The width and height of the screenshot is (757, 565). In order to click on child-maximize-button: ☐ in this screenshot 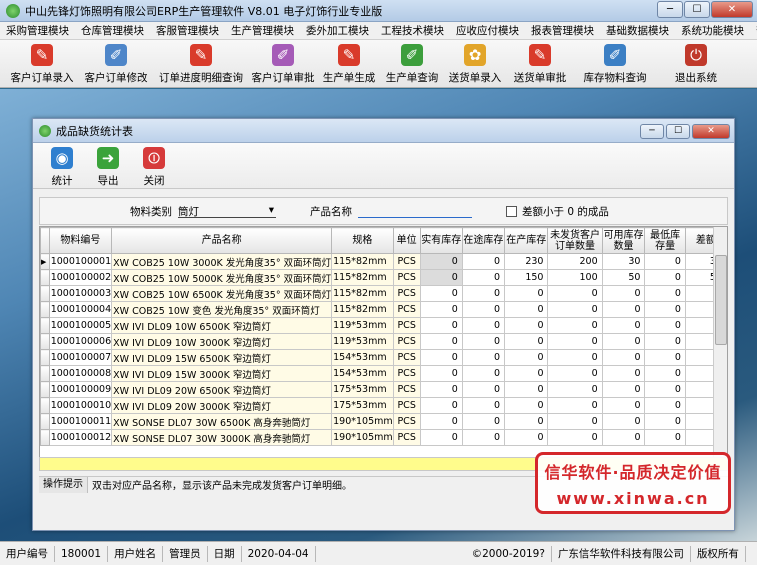, I will do `click(678, 131)`.